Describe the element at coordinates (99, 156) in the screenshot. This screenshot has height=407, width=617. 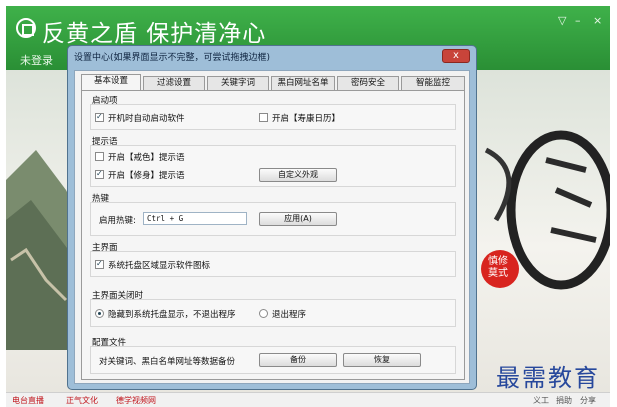
I see `lust-tip-checkbox` at that location.